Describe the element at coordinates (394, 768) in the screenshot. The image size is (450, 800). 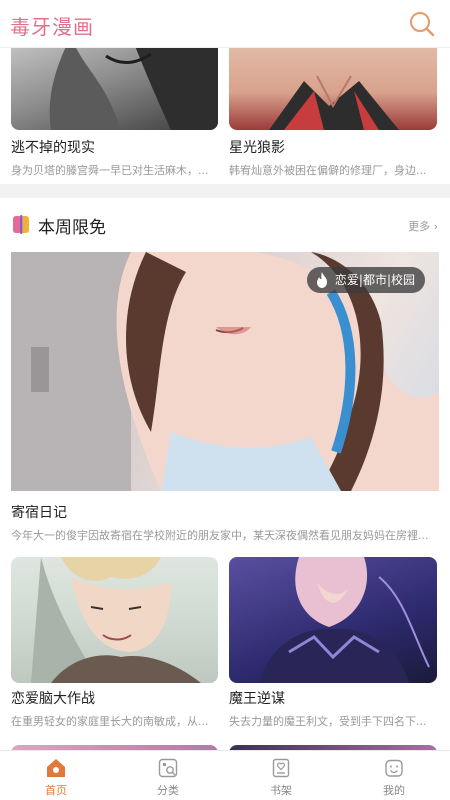
I see `profile-icon` at that location.